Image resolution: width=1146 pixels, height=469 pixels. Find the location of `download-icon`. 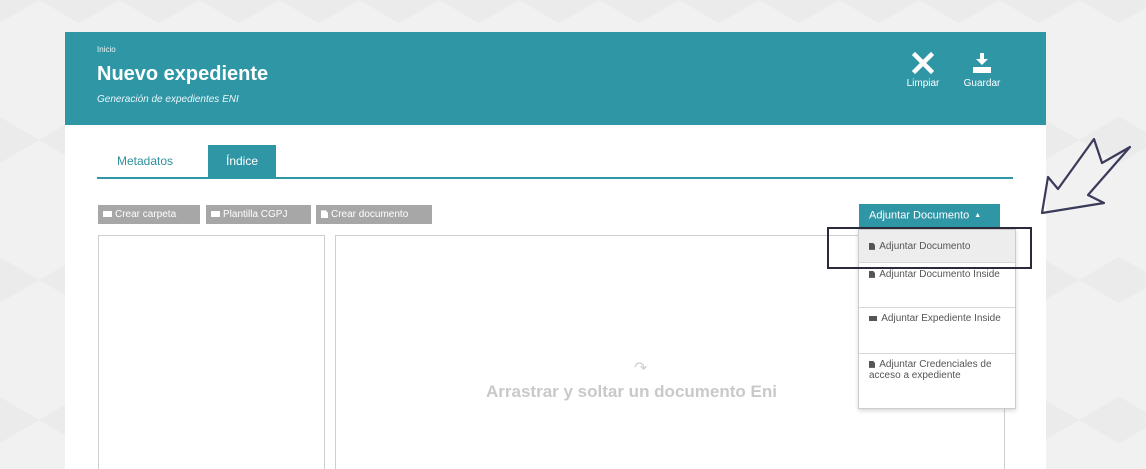

download-icon is located at coordinates (982, 63).